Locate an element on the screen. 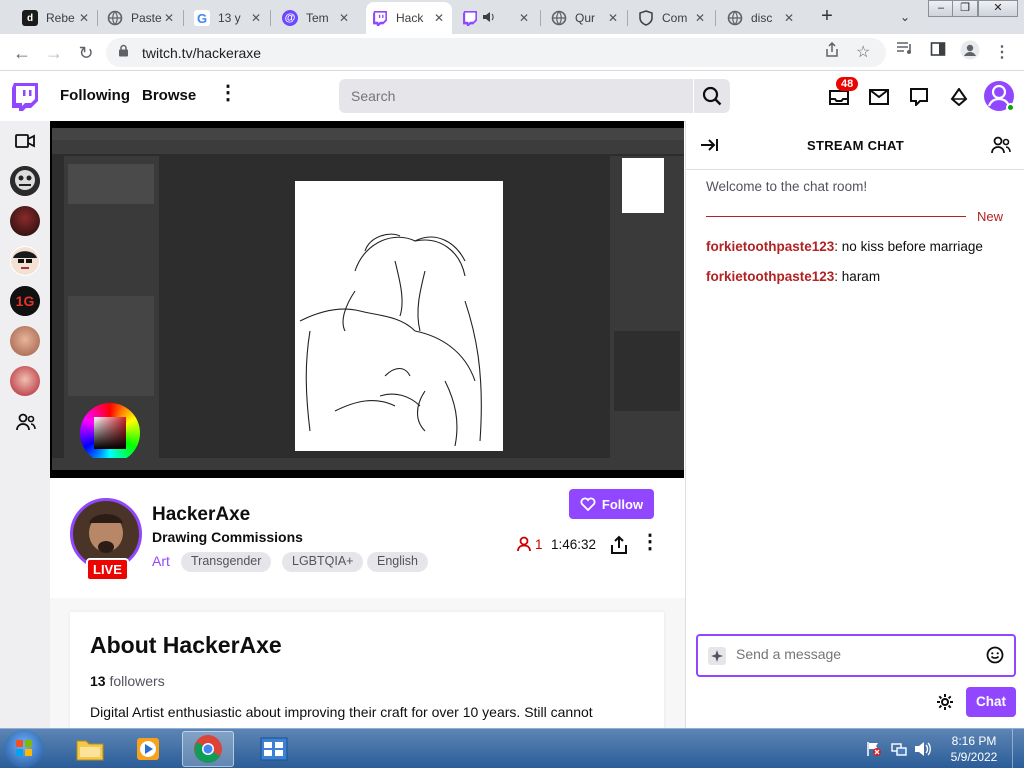  new-messages-divider is located at coordinates (836, 216).